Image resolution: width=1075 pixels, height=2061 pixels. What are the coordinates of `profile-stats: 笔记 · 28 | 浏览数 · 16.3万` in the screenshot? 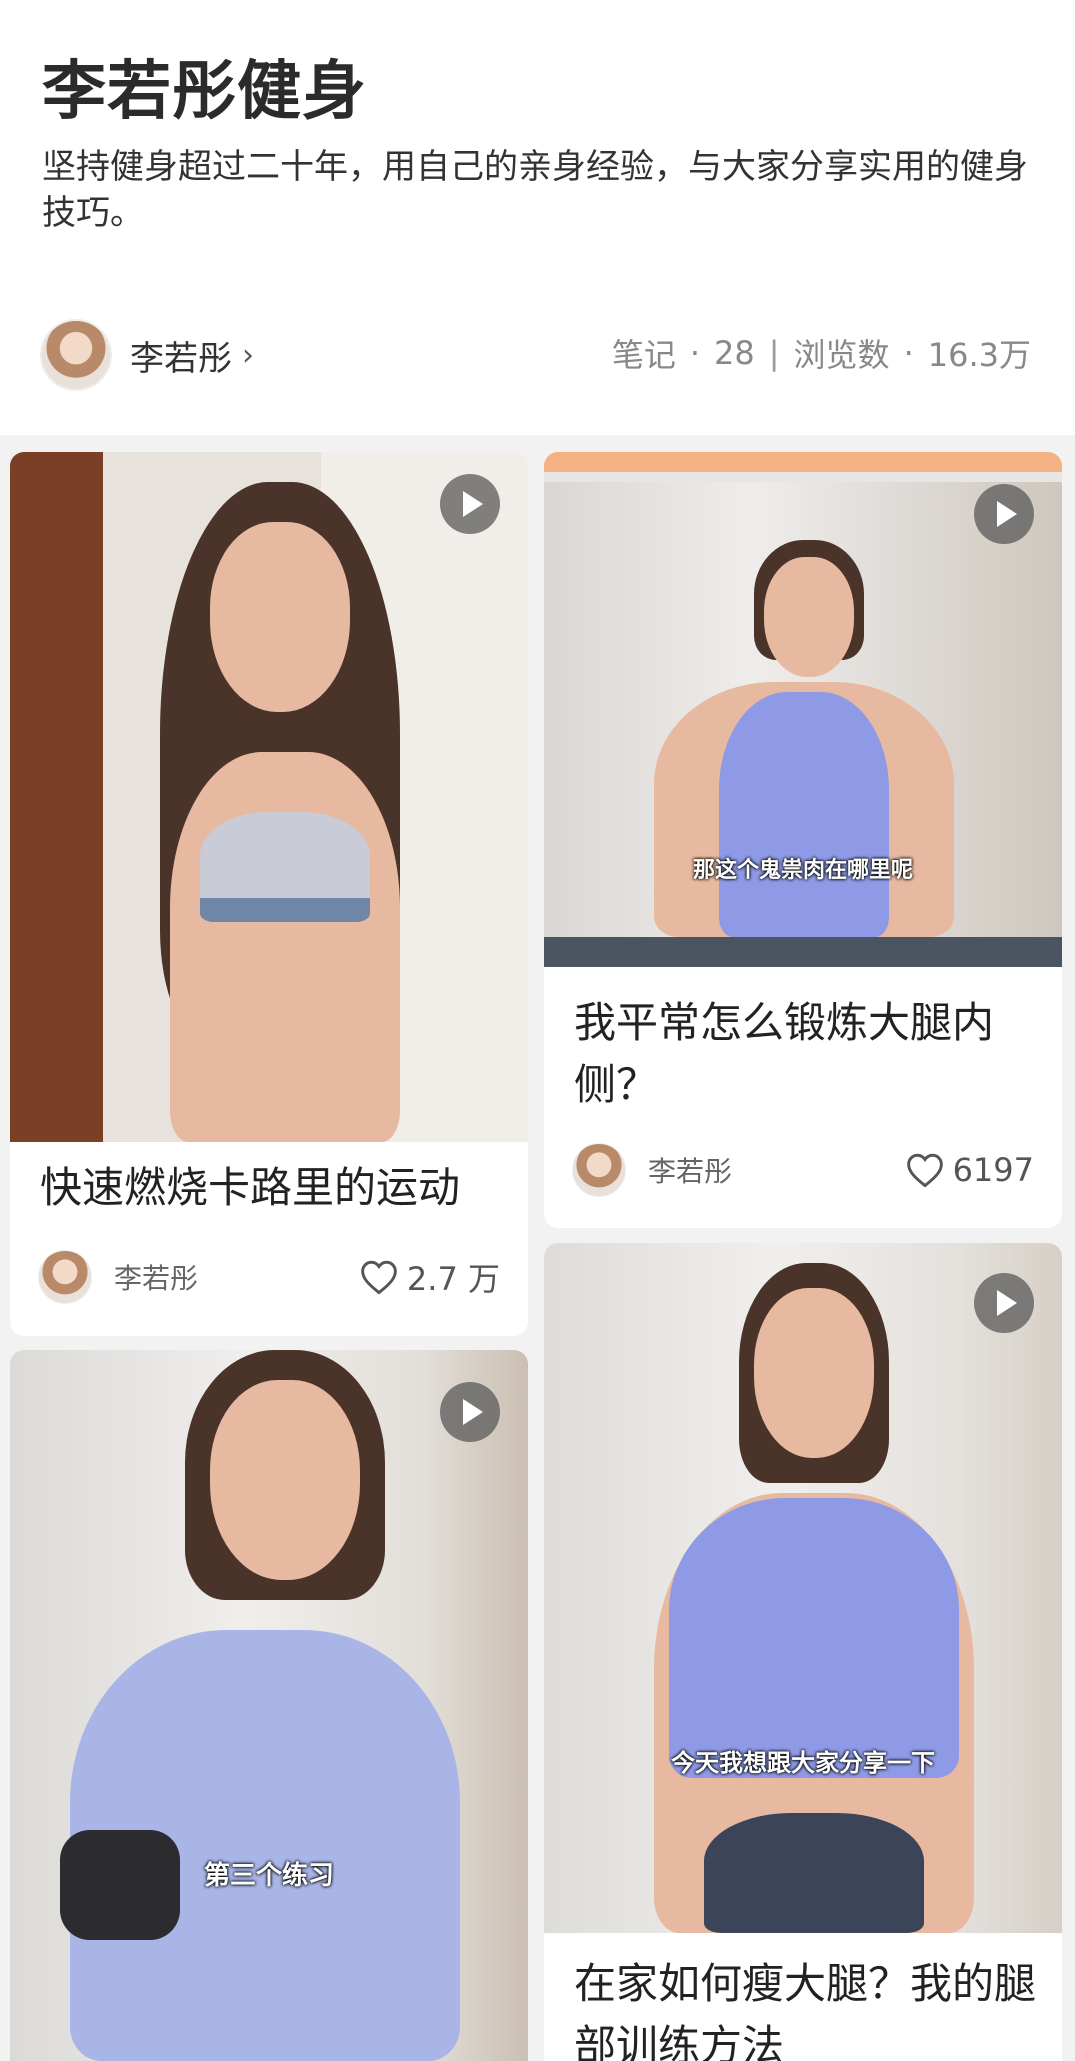 It's located at (821, 353).